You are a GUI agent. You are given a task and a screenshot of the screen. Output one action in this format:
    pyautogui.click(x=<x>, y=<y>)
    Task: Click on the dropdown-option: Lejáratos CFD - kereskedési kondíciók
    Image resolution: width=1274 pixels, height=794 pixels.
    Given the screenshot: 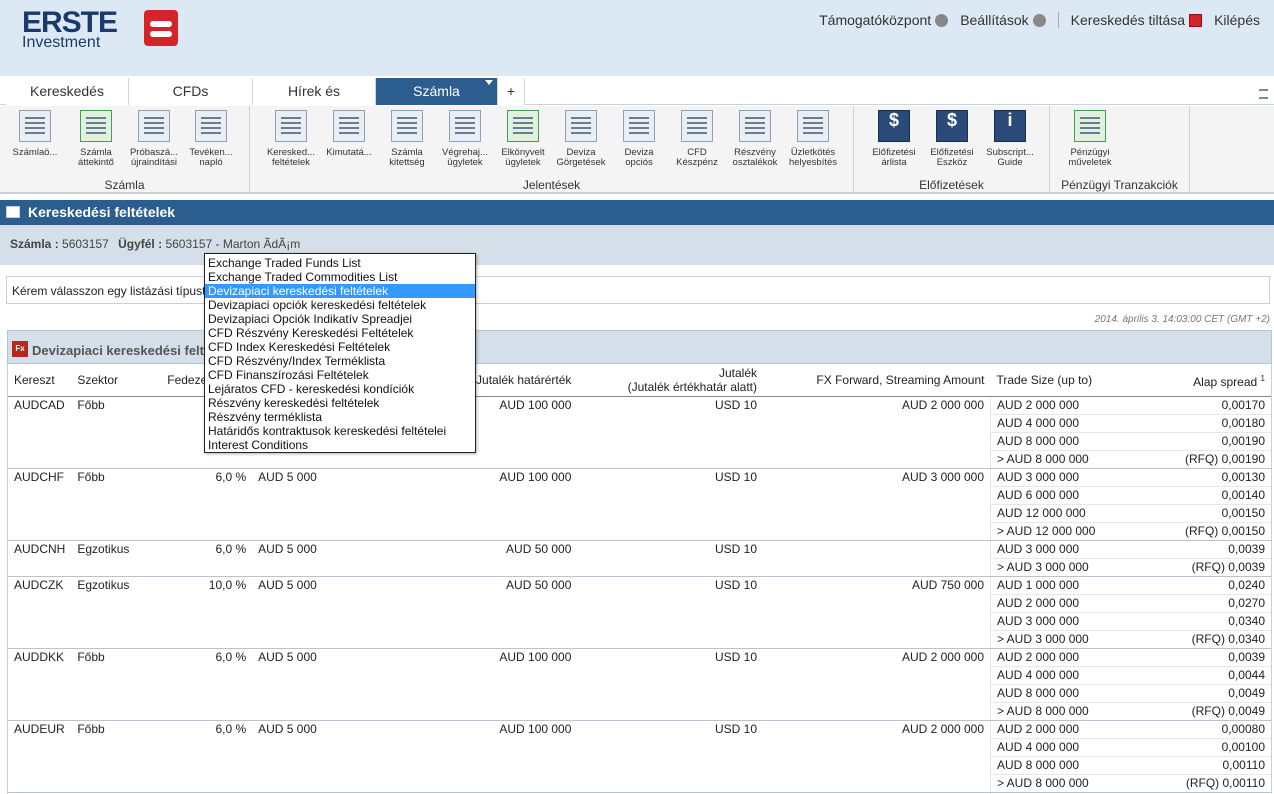 What is the action you would take?
    pyautogui.click(x=340, y=389)
    